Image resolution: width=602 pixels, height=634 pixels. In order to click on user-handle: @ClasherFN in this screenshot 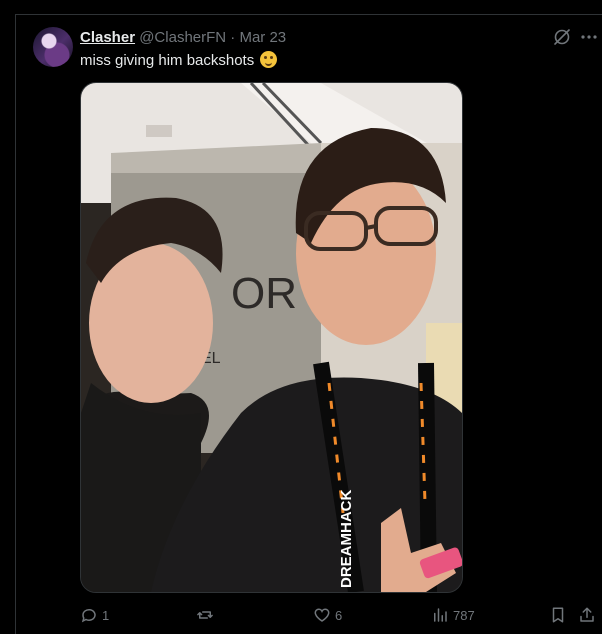, I will do `click(182, 37)`.